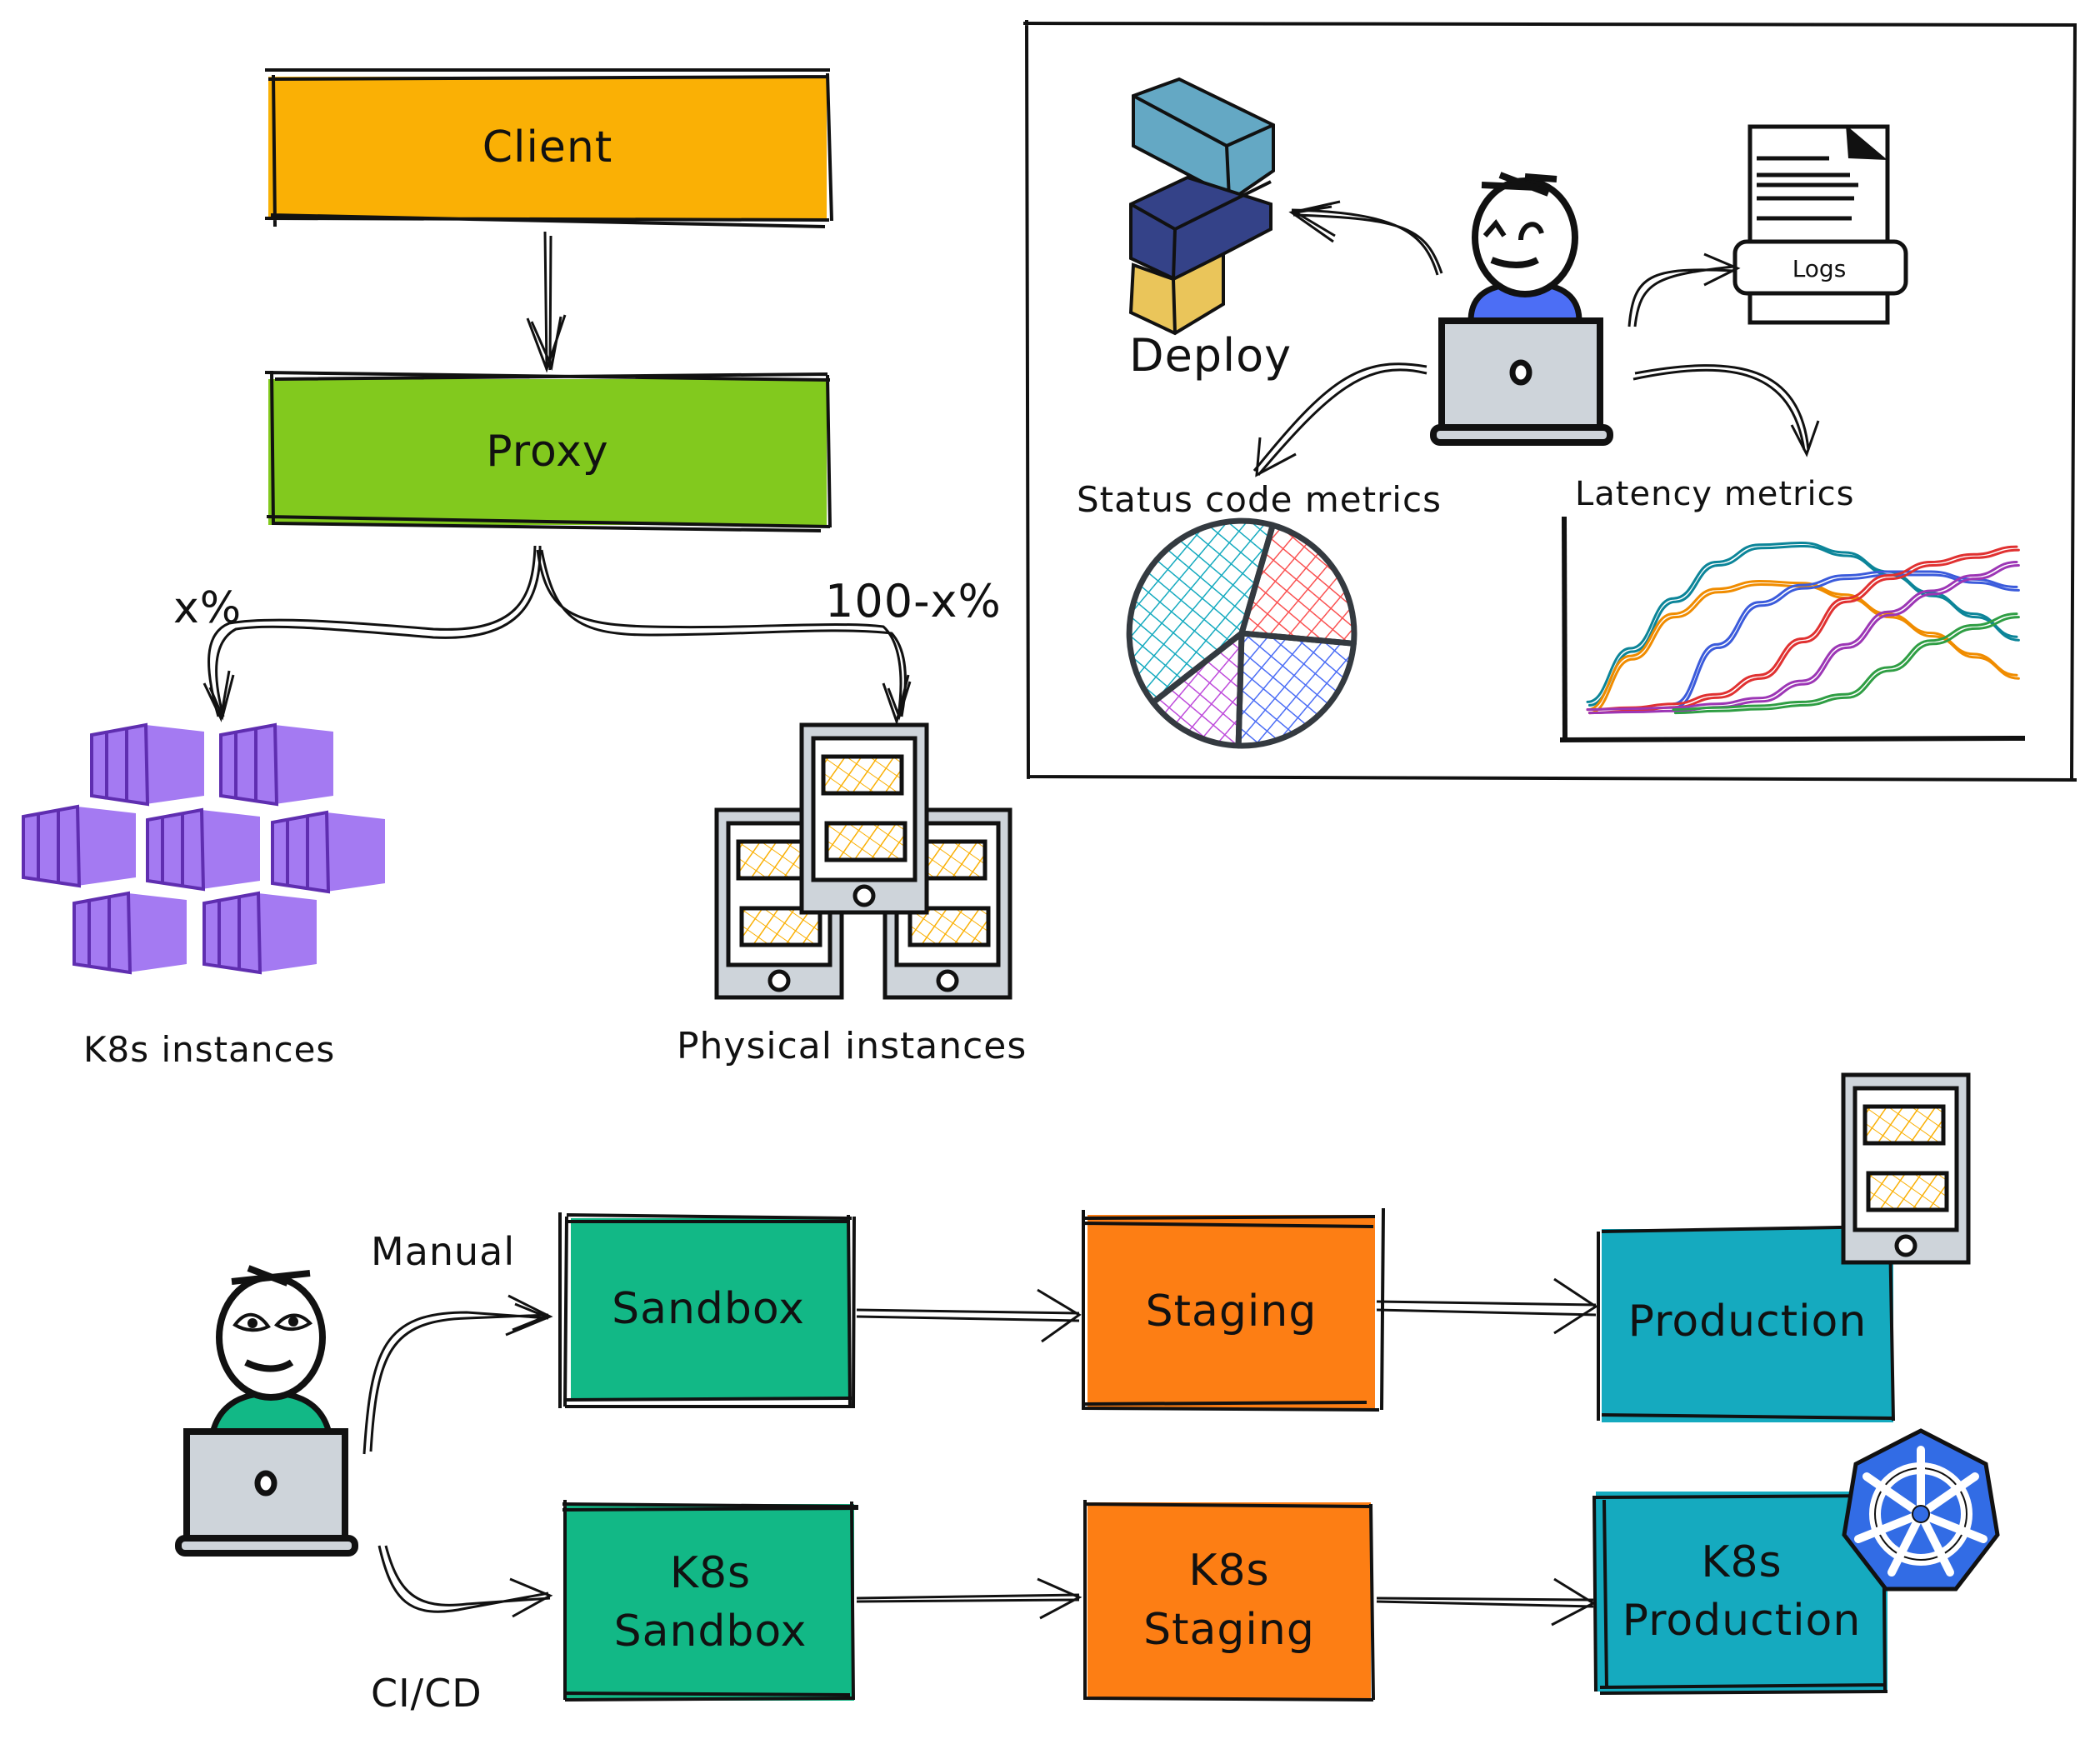  Describe the element at coordinates (1792, 739) in the screenshot. I see `latency-x-axis` at that location.